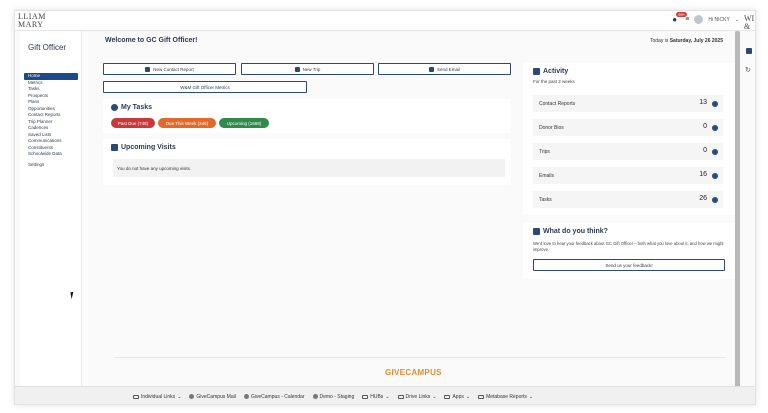  I want to click on today-date-value: Saturday, July 26 2025, so click(696, 41).